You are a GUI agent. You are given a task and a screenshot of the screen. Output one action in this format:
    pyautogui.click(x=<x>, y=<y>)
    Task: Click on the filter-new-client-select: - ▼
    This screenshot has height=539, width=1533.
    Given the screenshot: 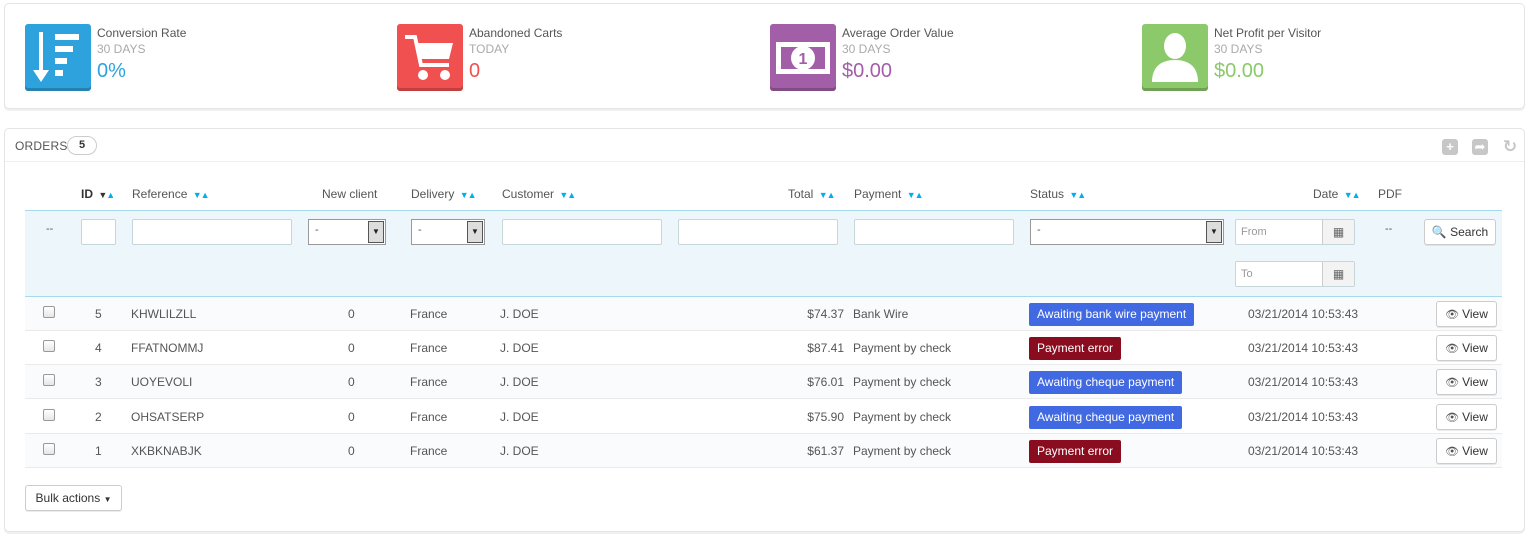 What is the action you would take?
    pyautogui.click(x=347, y=232)
    